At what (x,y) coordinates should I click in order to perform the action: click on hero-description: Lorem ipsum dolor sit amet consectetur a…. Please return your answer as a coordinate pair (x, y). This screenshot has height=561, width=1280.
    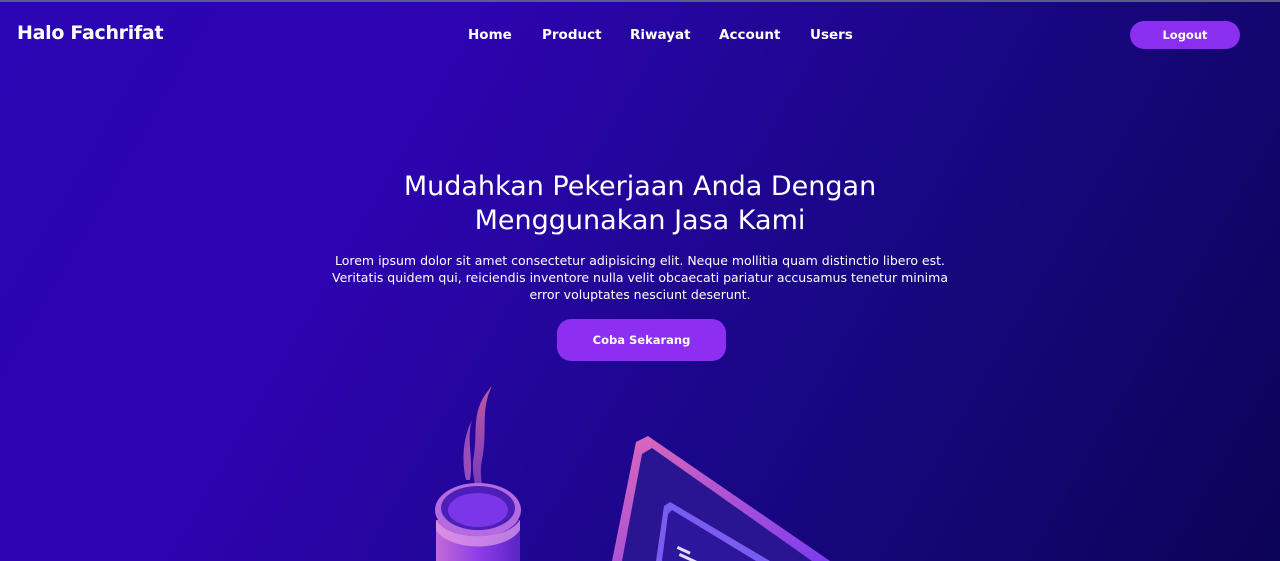
    Looking at the image, I should click on (640, 277).